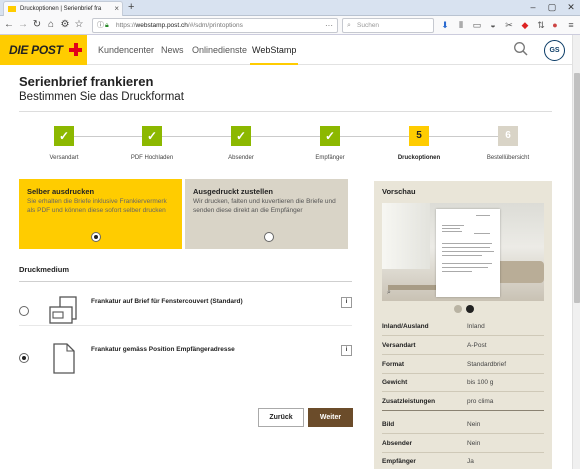  I want to click on nav-news: News, so click(172, 50).